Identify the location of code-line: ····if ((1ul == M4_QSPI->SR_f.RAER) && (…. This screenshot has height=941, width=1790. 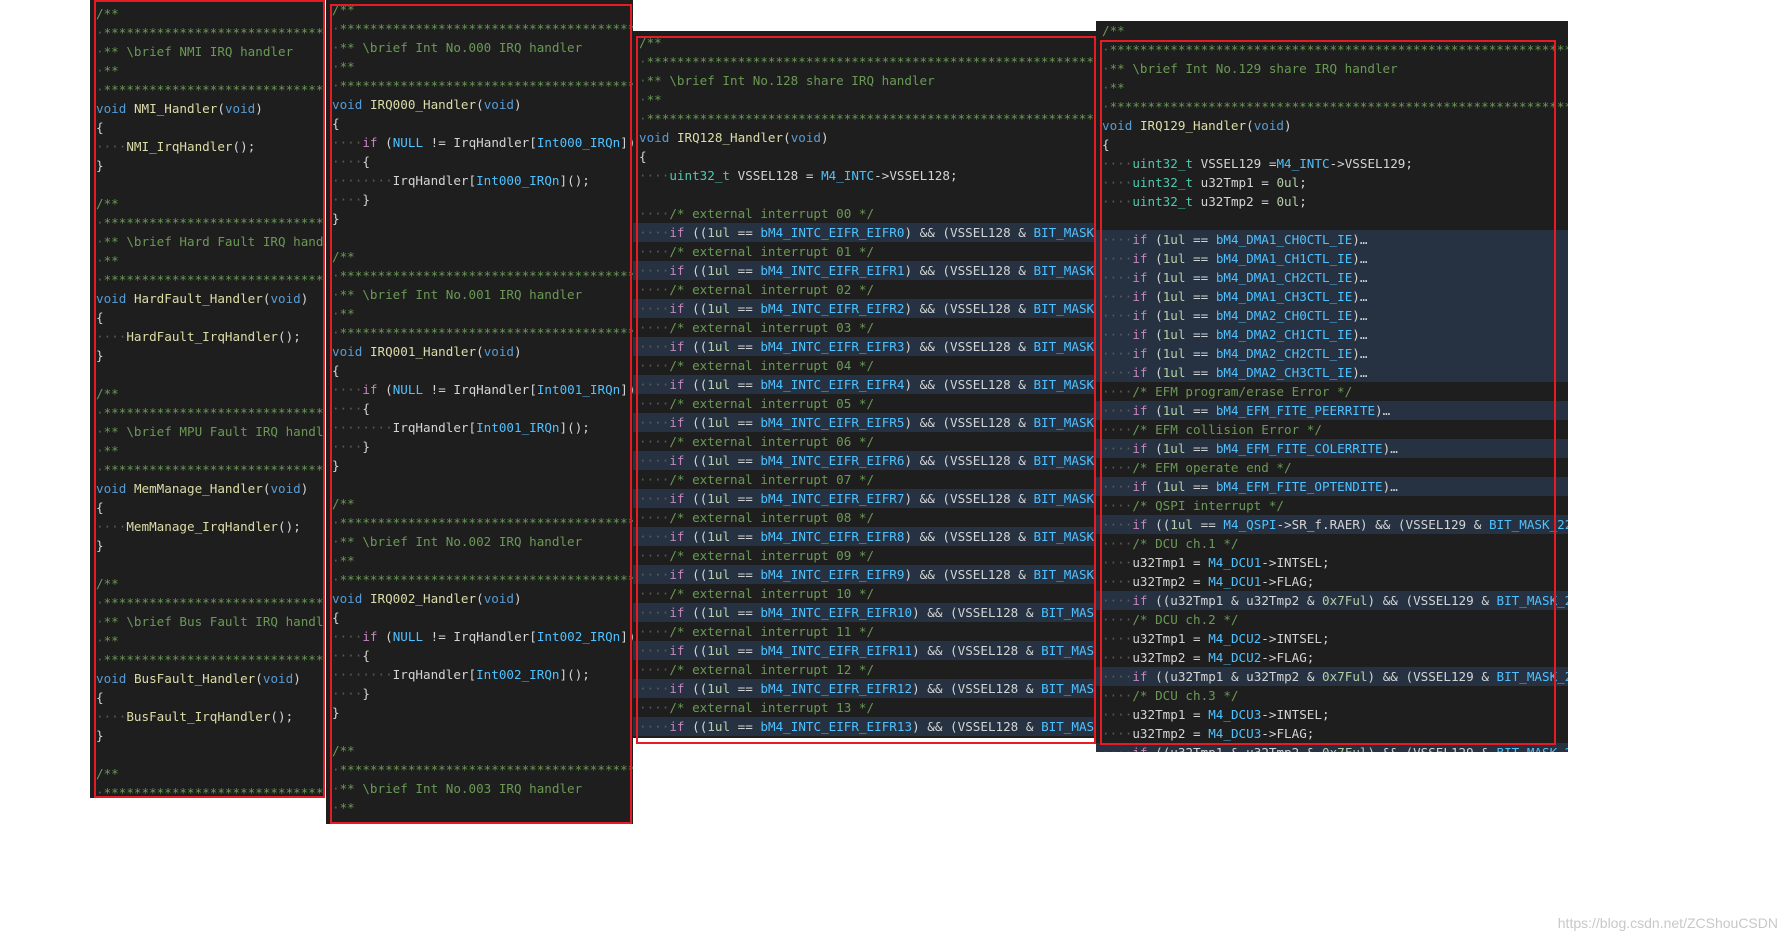
(1332, 524).